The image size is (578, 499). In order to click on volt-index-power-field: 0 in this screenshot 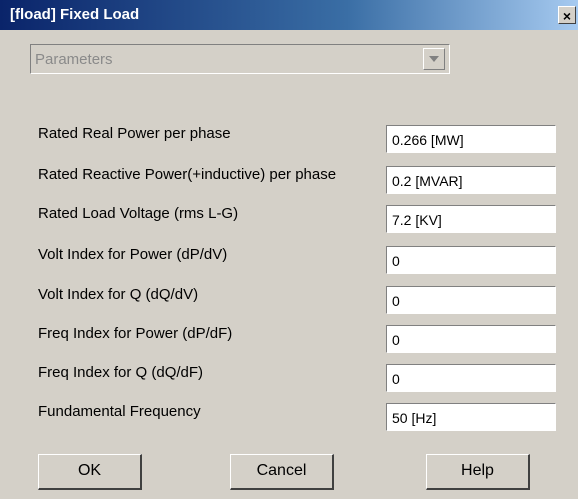, I will do `click(471, 260)`.